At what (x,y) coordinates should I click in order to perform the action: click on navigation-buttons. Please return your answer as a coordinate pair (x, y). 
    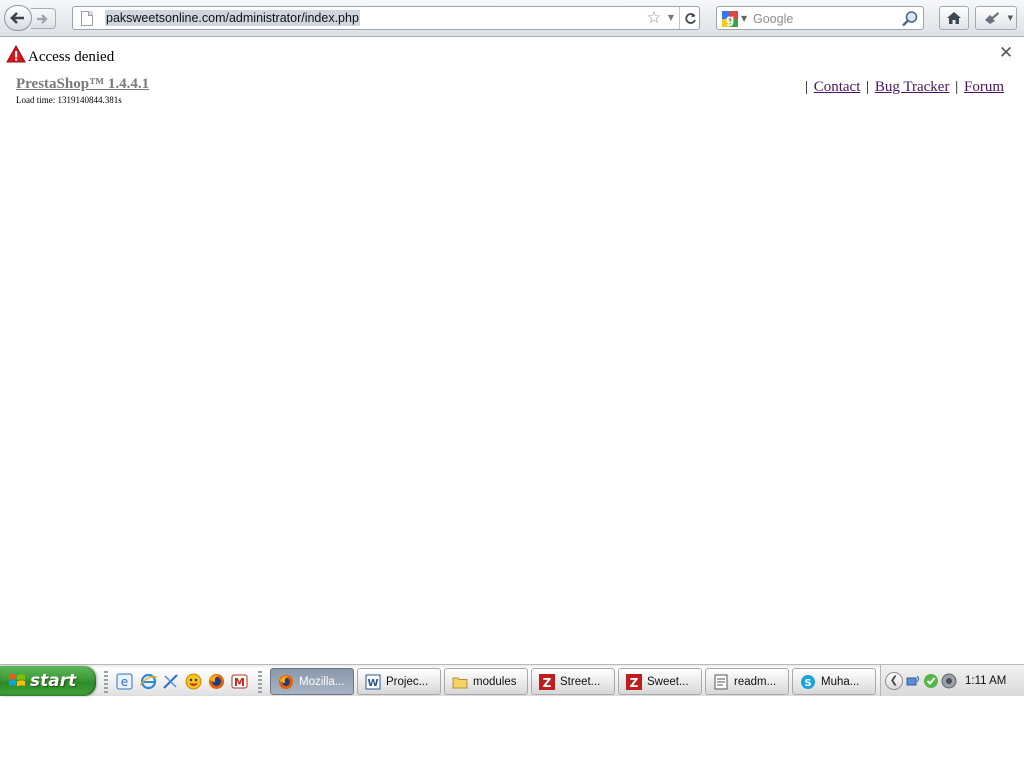
    Looking at the image, I should click on (30, 18).